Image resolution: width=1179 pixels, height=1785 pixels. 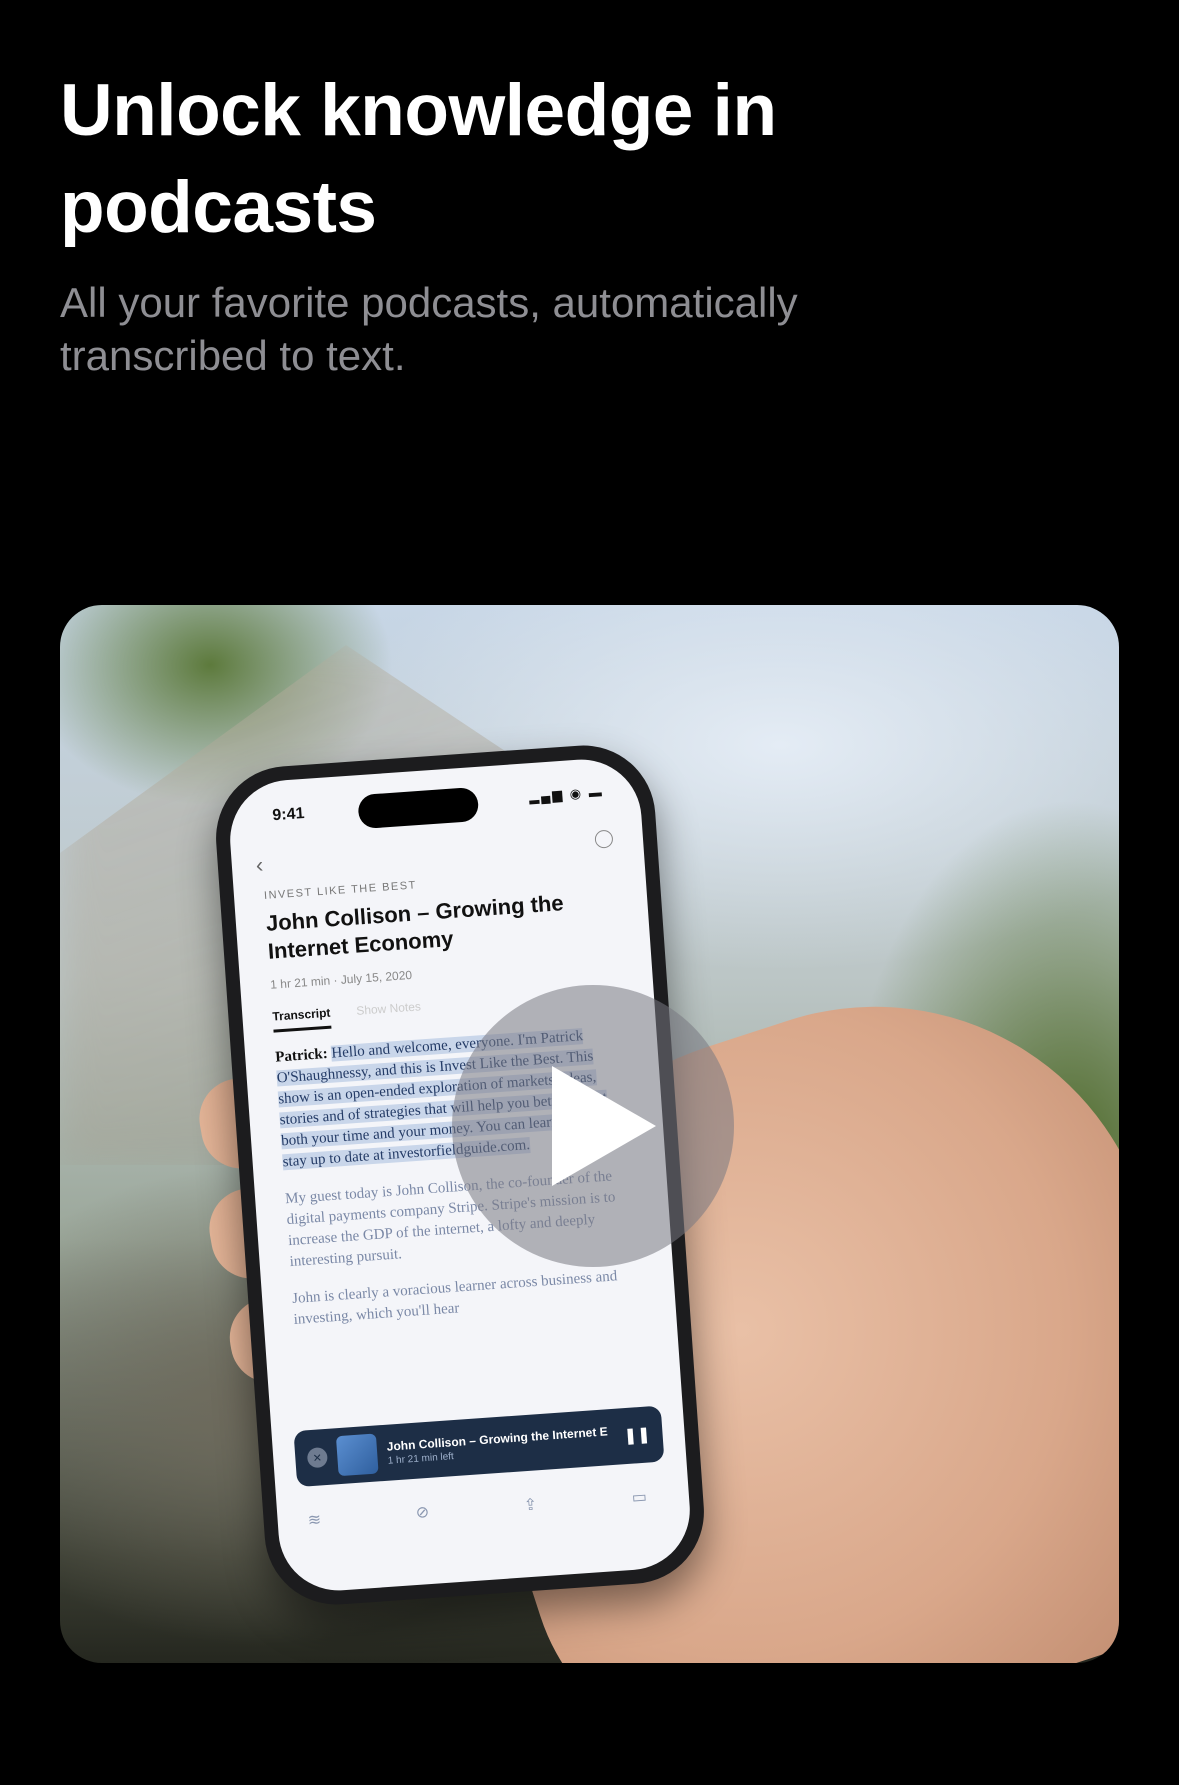 What do you see at coordinates (388, 1008) in the screenshot?
I see `tab-show-notes: Show Notes` at bounding box center [388, 1008].